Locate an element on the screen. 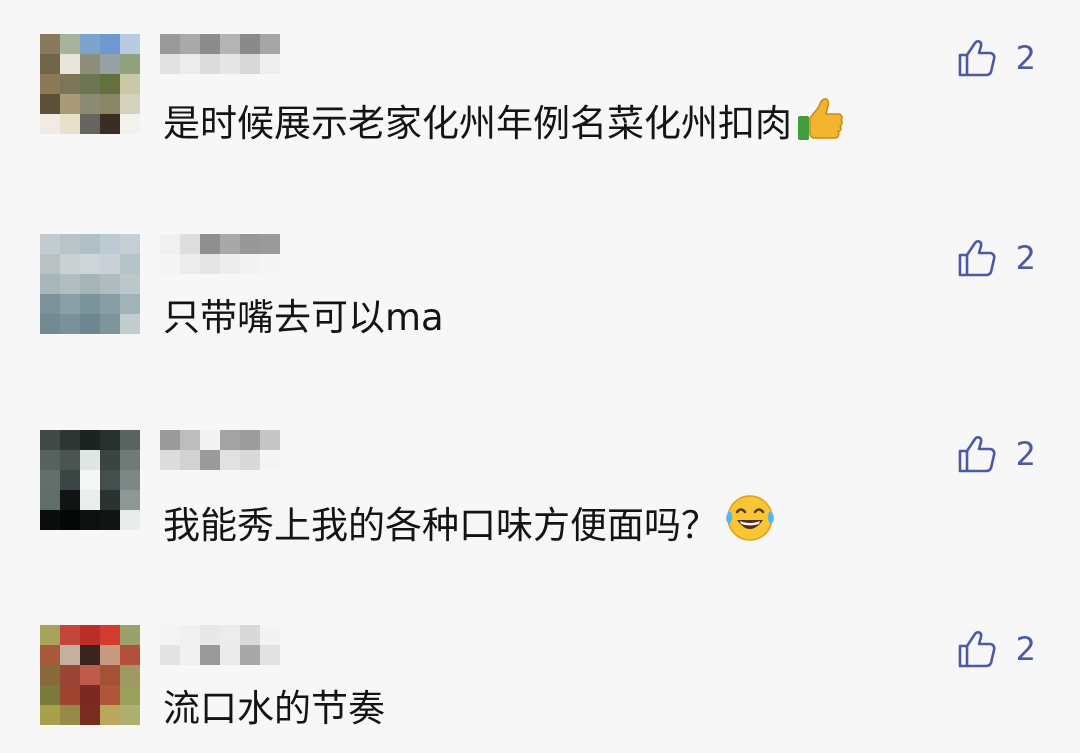  comment-text: 只带嘴去可以ma is located at coordinates (303, 317).